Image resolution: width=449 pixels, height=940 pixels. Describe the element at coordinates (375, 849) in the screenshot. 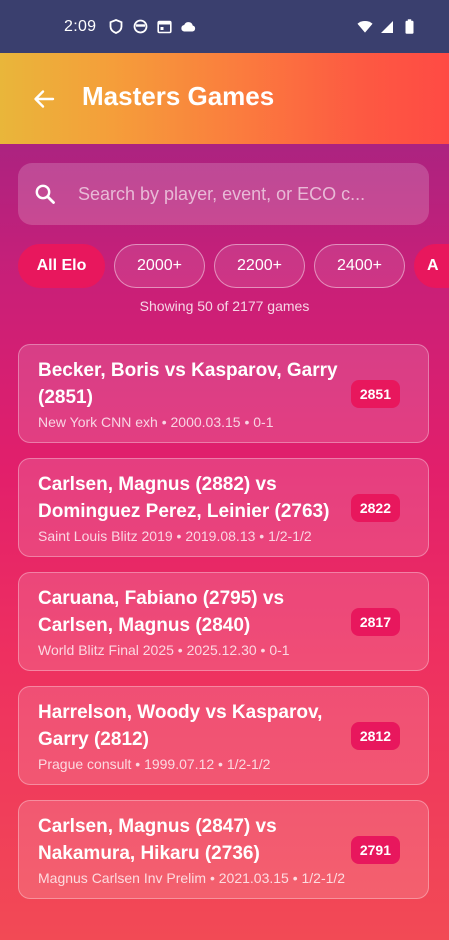

I see `elo-badge: 2791` at that location.